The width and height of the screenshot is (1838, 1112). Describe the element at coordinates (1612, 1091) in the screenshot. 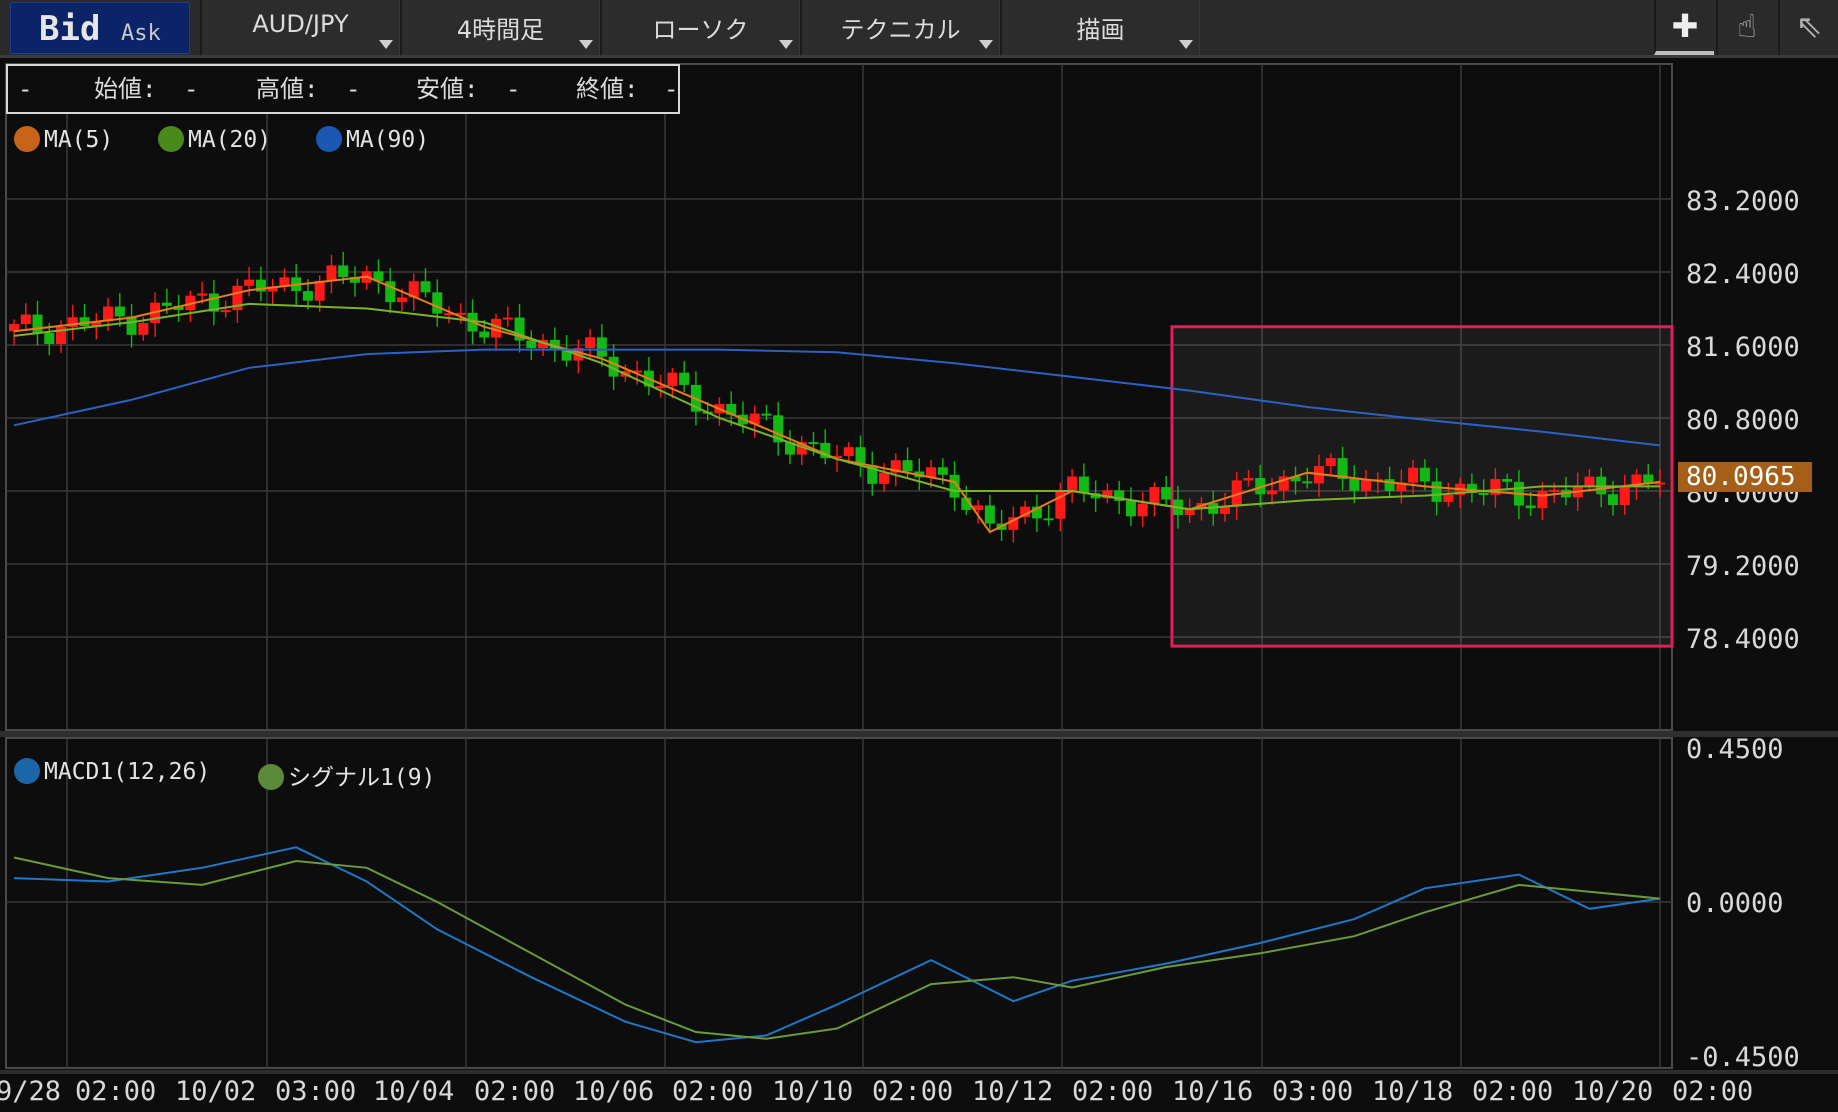

I see `time-tick-label: 10/20` at that location.